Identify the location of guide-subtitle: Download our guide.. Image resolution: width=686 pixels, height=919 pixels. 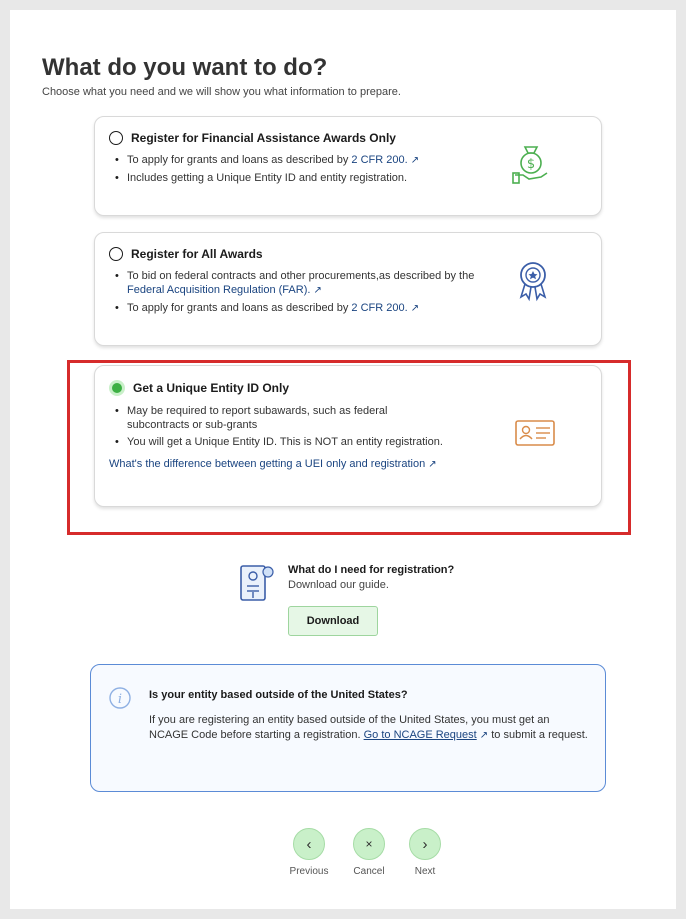
(338, 585).